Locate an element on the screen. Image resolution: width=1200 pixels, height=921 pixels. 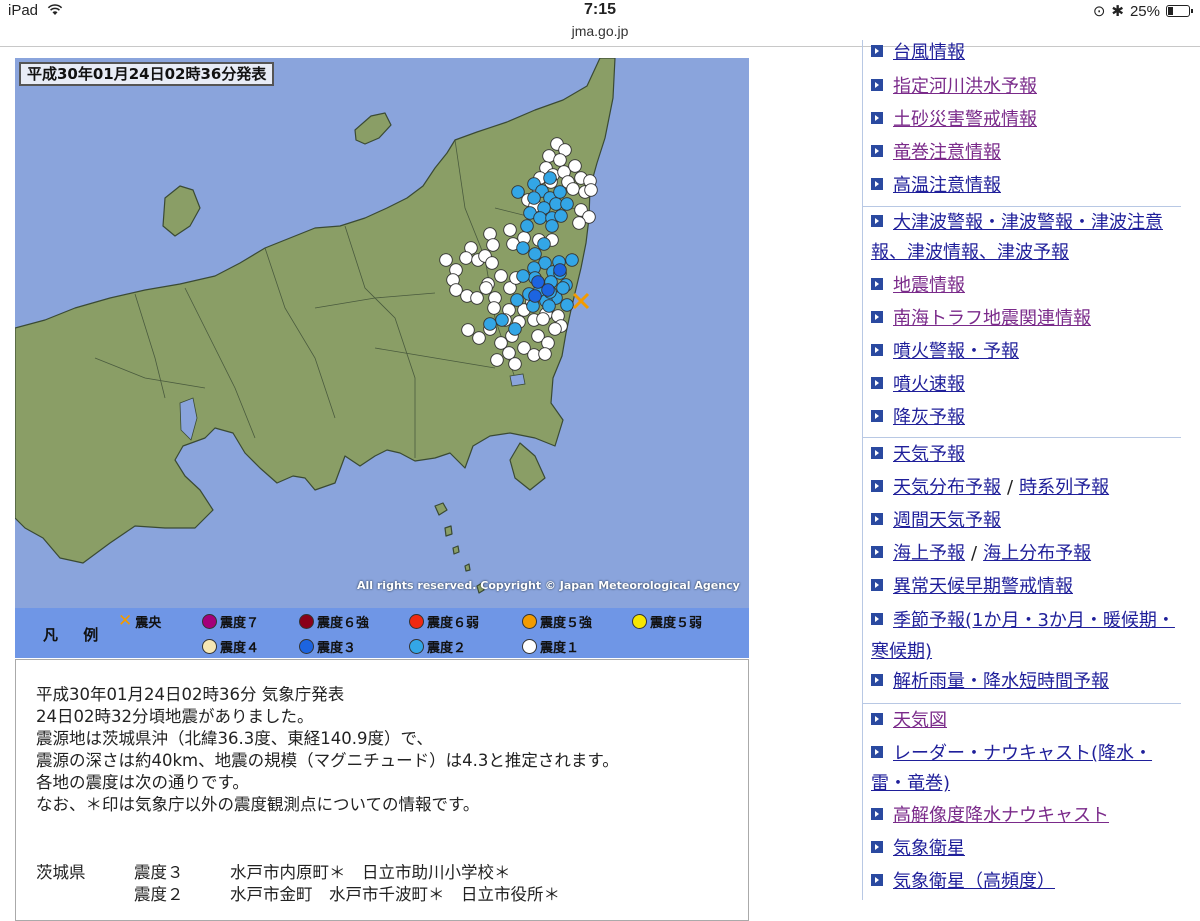
nav-item-nankai: 南海トラフ地震関連情報 is located at coordinates (1026, 318).